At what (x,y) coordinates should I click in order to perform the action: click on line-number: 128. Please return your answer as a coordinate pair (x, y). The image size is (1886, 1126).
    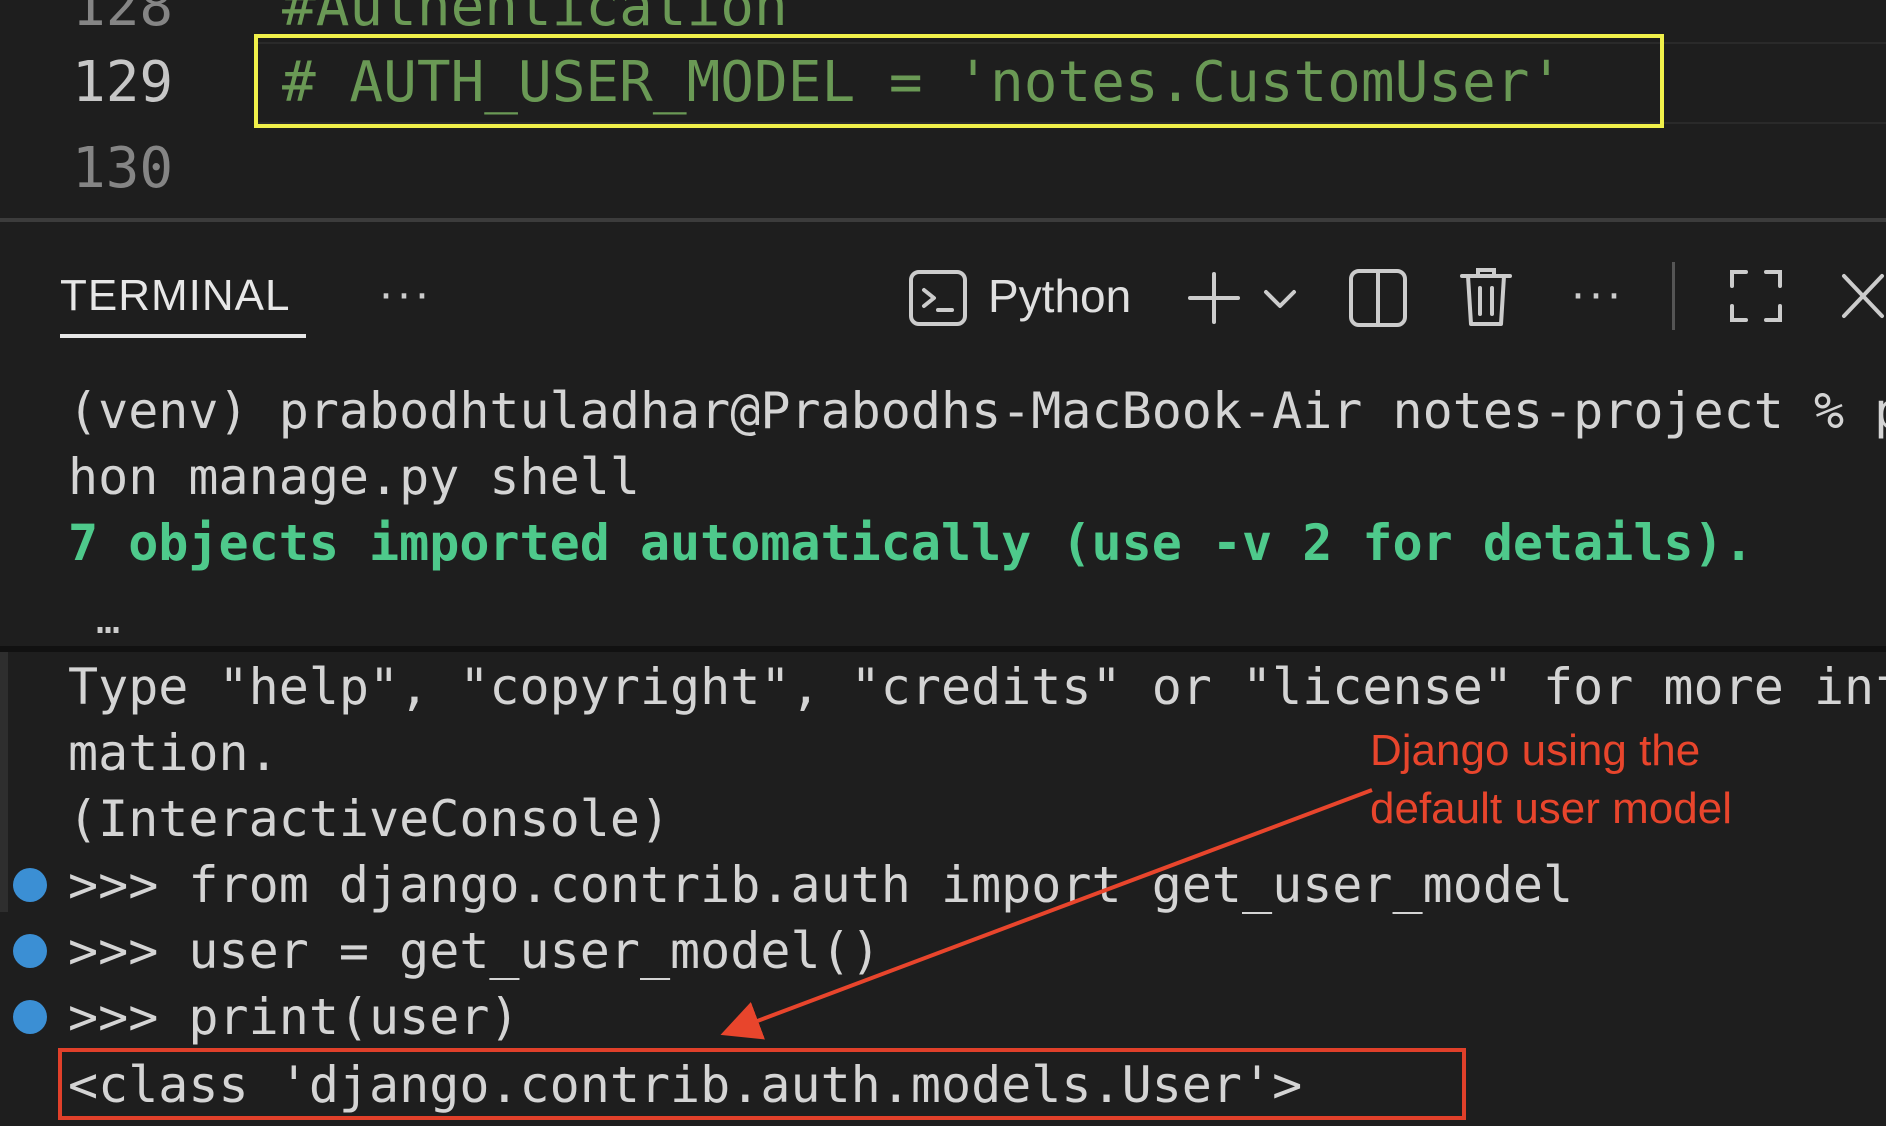
    Looking at the image, I should click on (123, 19).